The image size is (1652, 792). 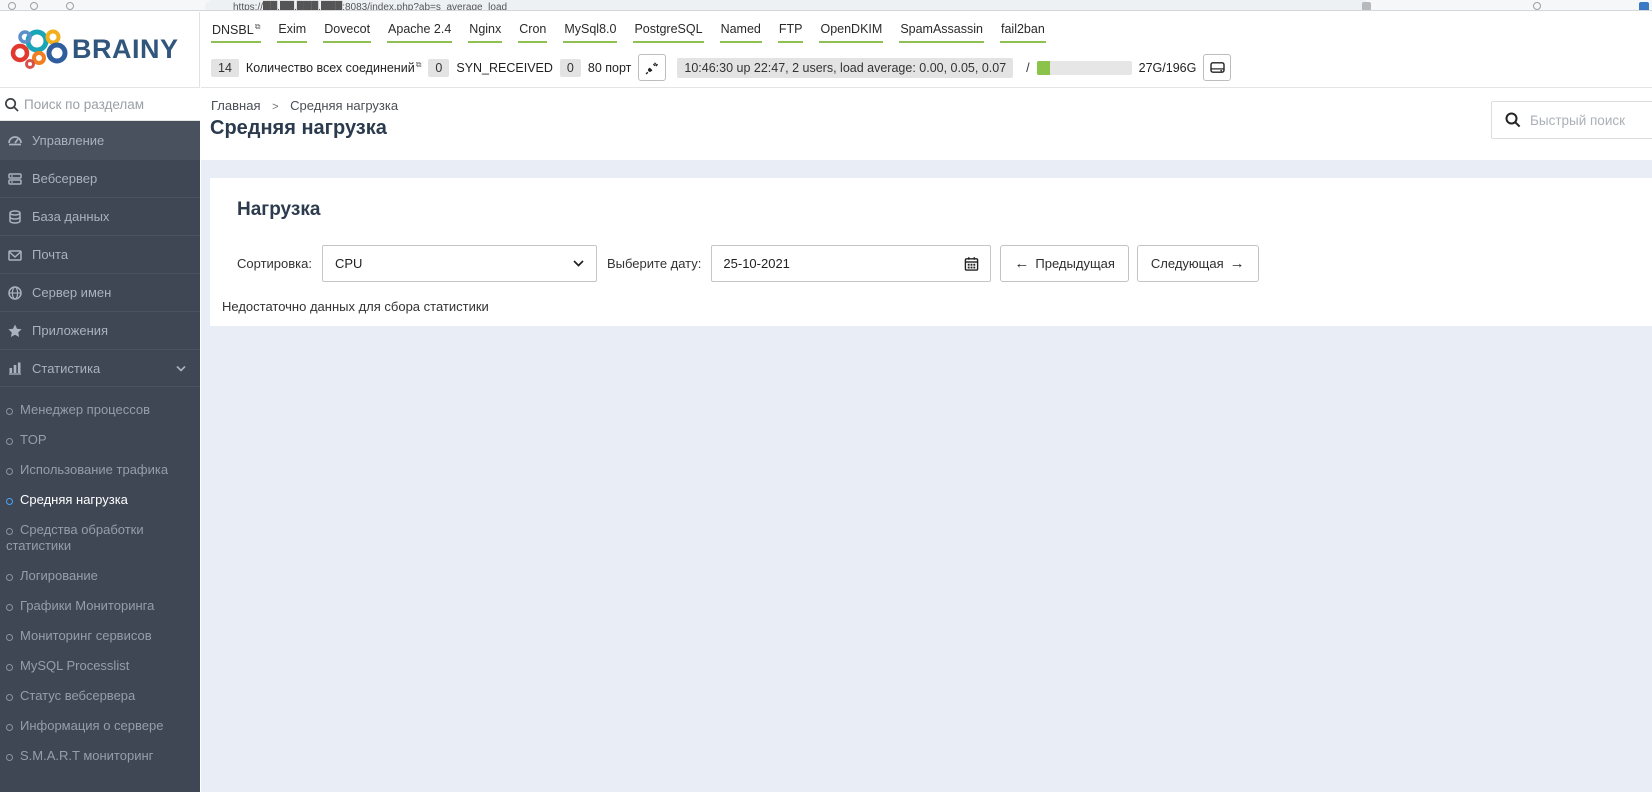 What do you see at coordinates (100, 636) in the screenshot?
I see `submenu-item-services-monitoring: Мониторинг сервисов` at bounding box center [100, 636].